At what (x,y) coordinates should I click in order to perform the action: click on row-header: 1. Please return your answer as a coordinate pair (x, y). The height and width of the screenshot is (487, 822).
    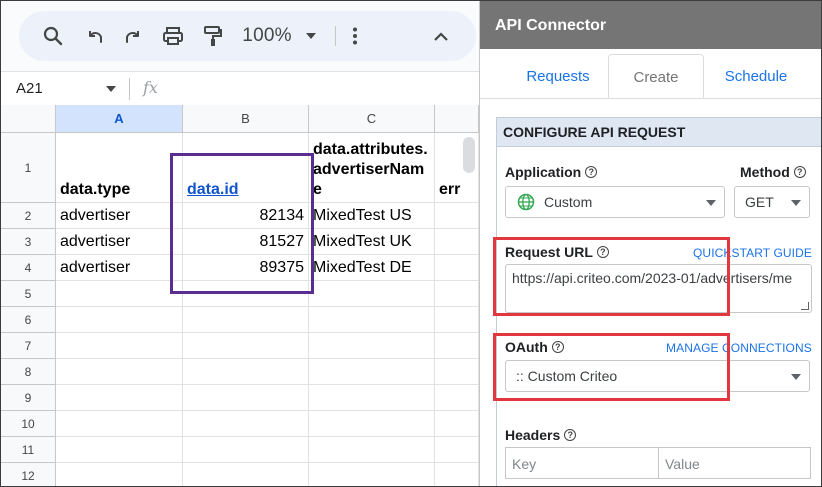
    Looking at the image, I should click on (28, 168).